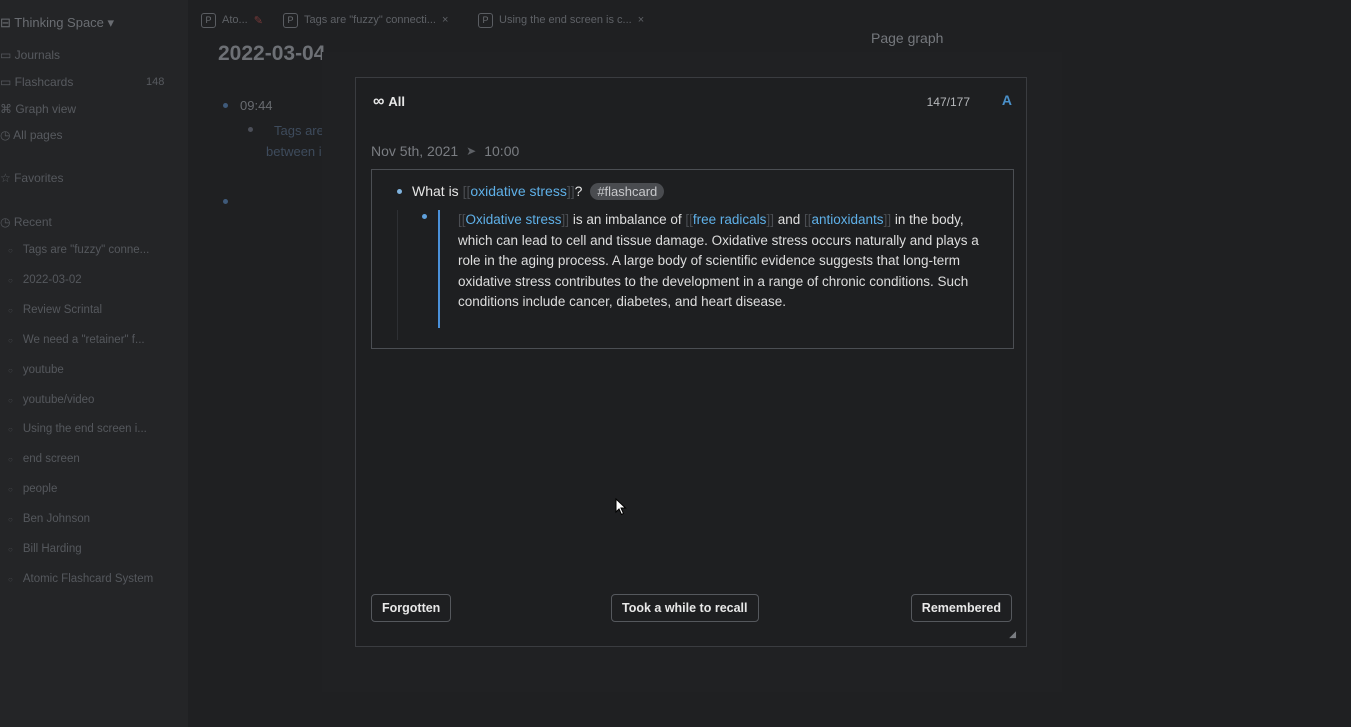  Describe the element at coordinates (36, 82) in the screenshot. I see `sidebar-item-flashcards: ▭ Flashcards` at that location.